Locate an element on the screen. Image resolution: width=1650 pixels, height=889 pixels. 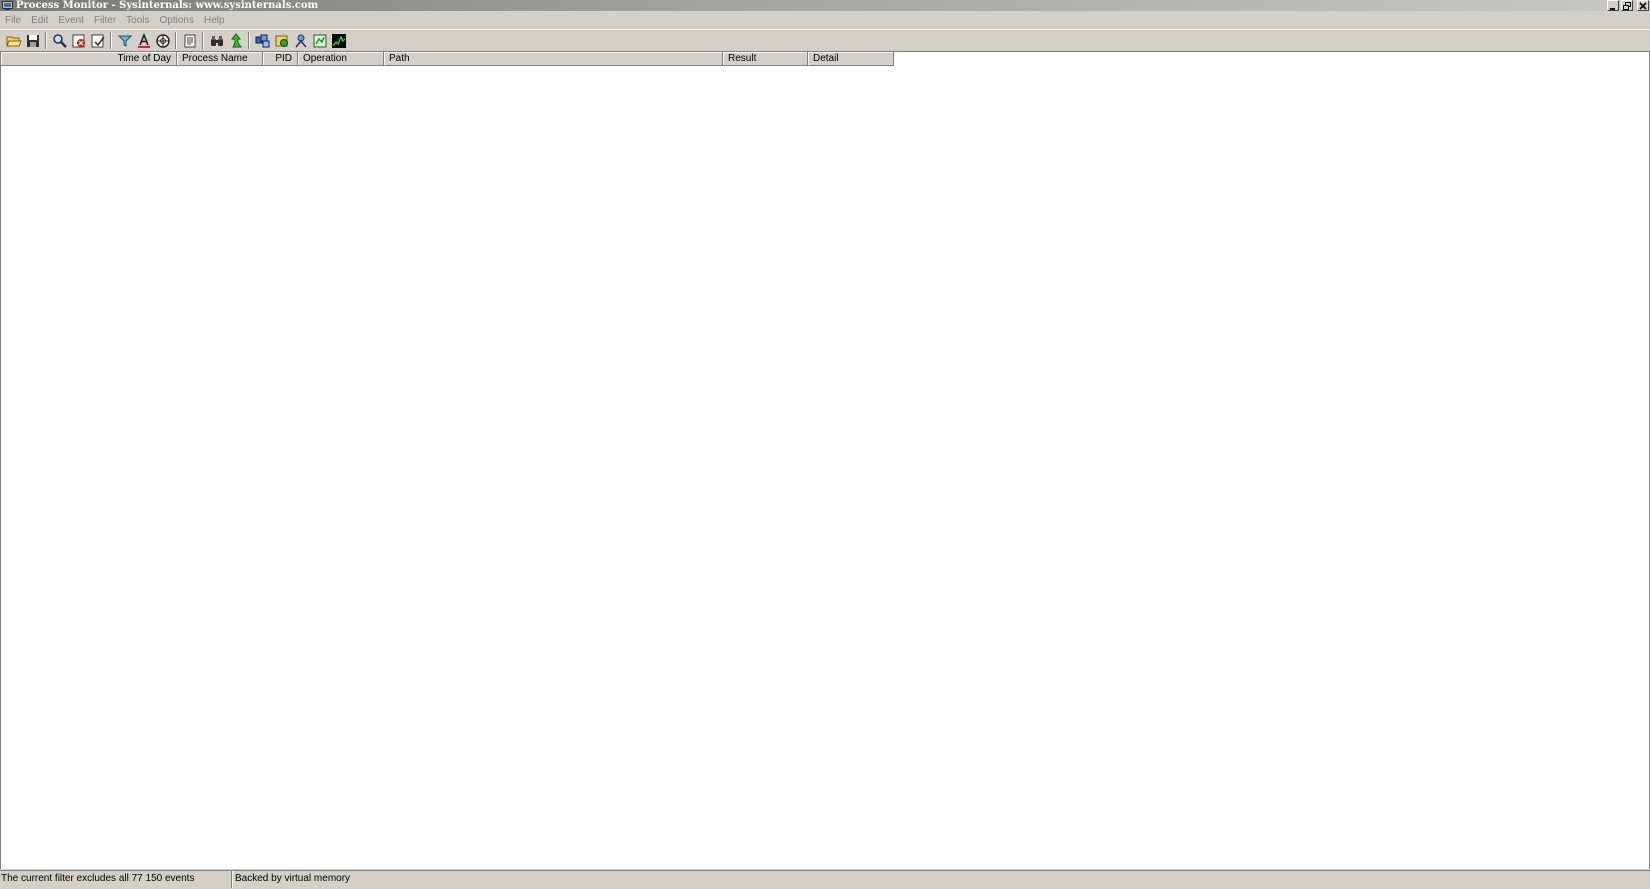
file-activity-button is located at coordinates (281, 40).